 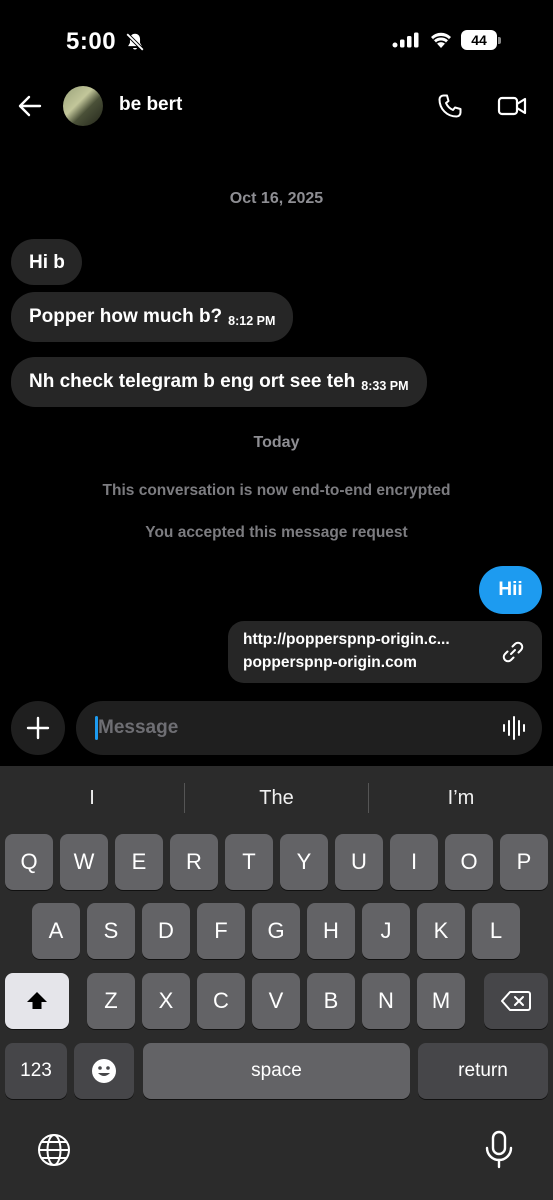 What do you see at coordinates (36, 1071) in the screenshot?
I see `numbers-key: 123` at bounding box center [36, 1071].